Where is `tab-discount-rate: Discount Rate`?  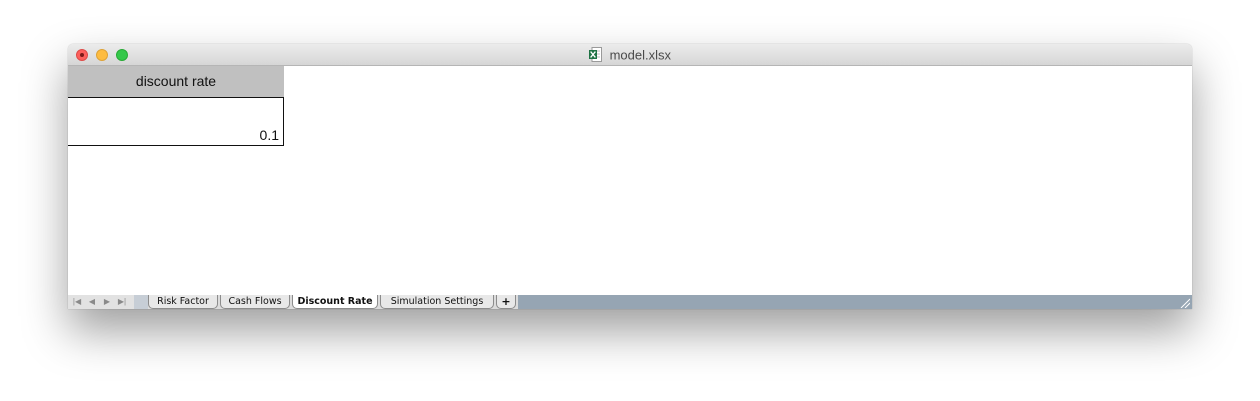
tab-discount-rate: Discount Rate is located at coordinates (335, 302).